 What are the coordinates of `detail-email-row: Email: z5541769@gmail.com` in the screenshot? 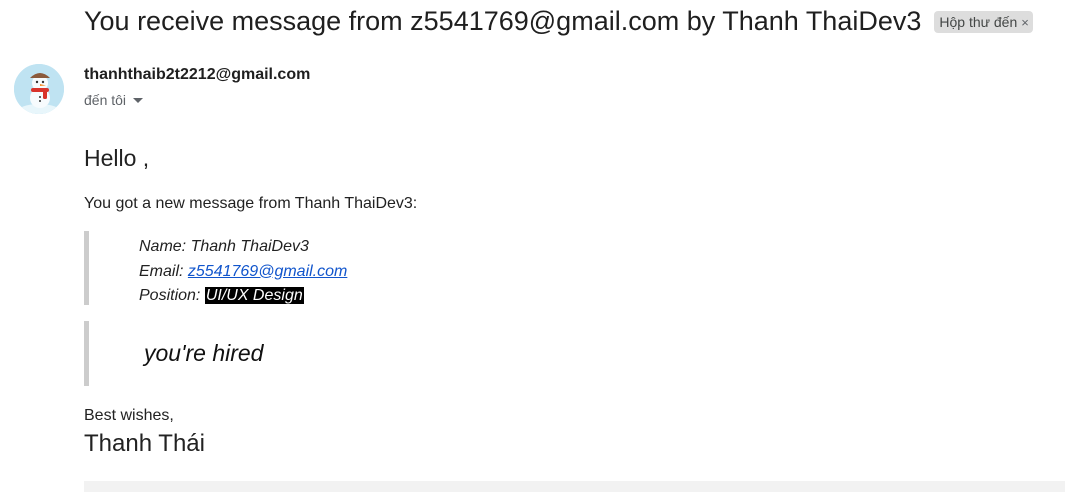 It's located at (243, 272).